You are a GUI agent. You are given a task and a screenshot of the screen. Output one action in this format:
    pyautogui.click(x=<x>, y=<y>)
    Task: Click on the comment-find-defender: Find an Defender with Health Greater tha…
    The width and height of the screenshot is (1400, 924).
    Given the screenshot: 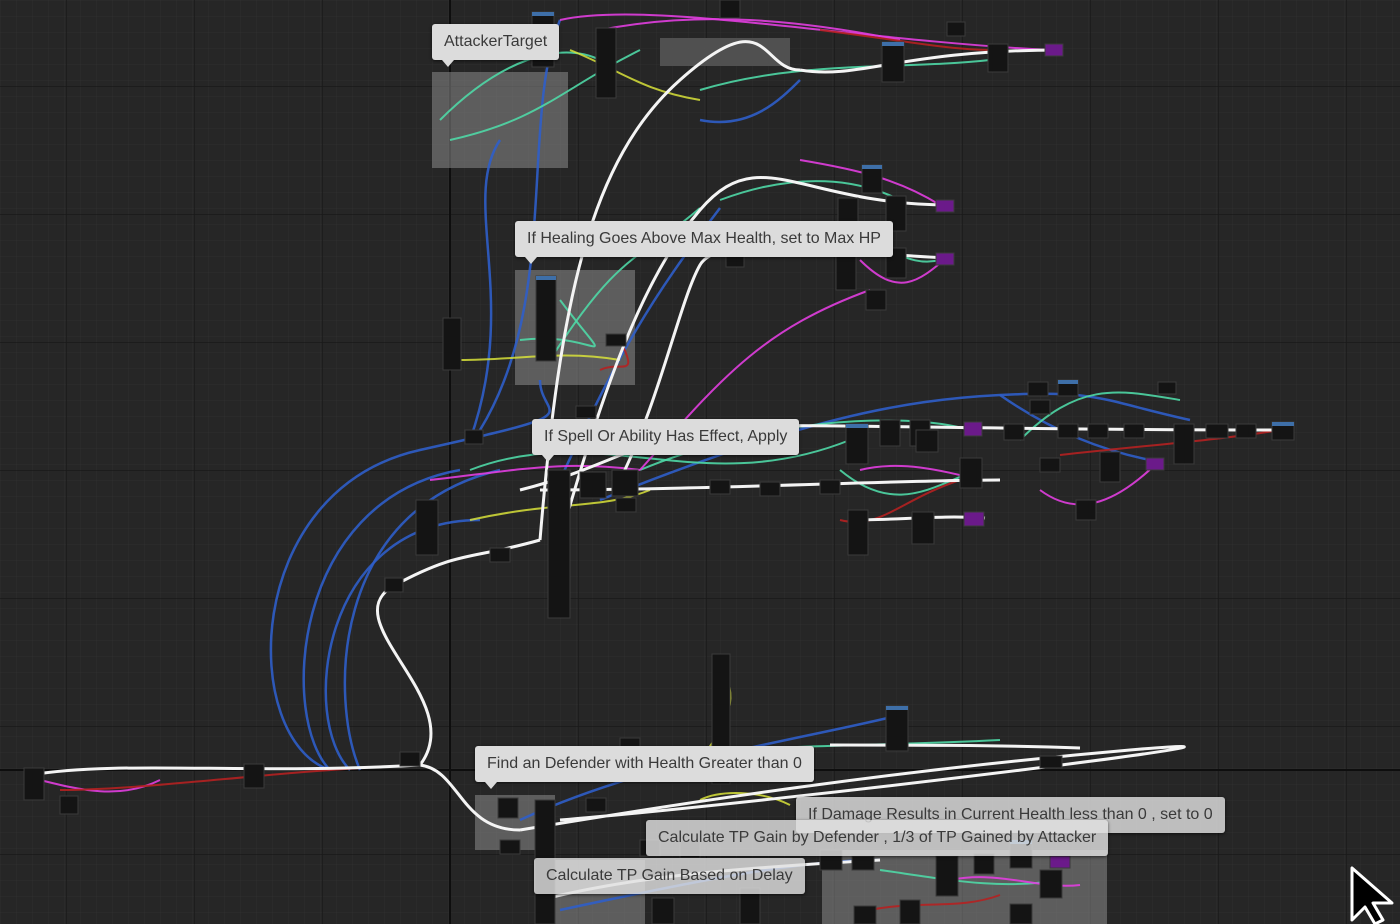 What is the action you would take?
    pyautogui.click(x=644, y=767)
    